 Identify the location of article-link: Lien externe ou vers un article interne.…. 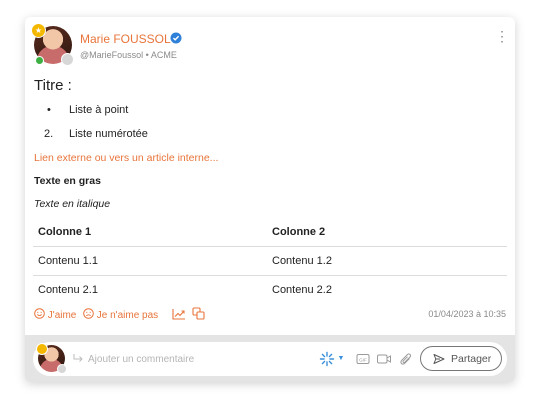
(126, 158).